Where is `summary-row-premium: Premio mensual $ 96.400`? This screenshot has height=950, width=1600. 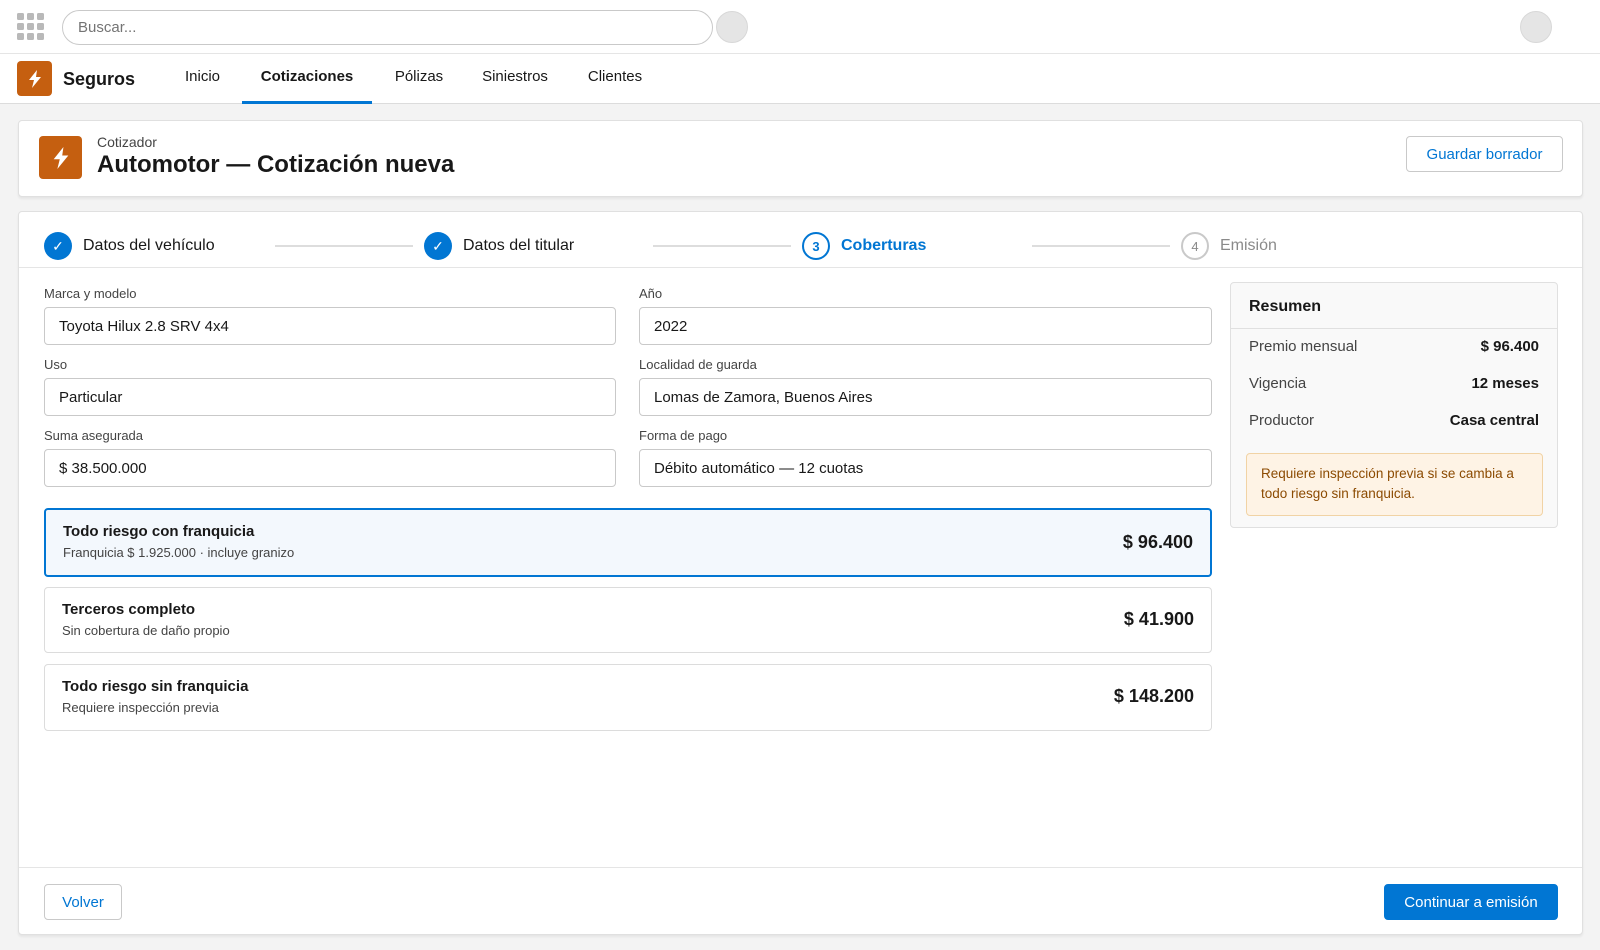
summary-row-premium: Premio mensual $ 96.400 is located at coordinates (1394, 346).